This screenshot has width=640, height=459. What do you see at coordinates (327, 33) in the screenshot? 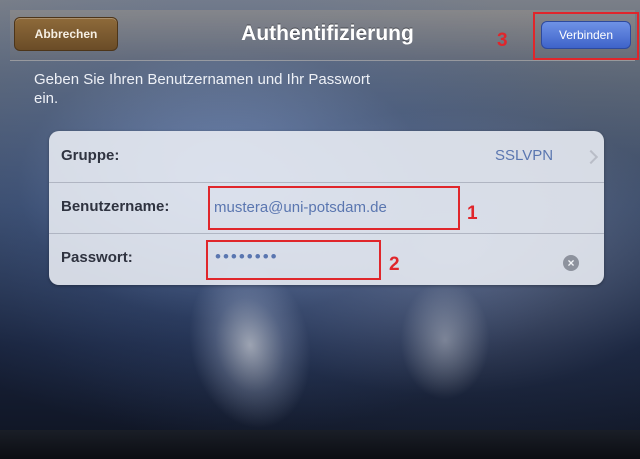
I see `page-title: Authentifizierung` at bounding box center [327, 33].